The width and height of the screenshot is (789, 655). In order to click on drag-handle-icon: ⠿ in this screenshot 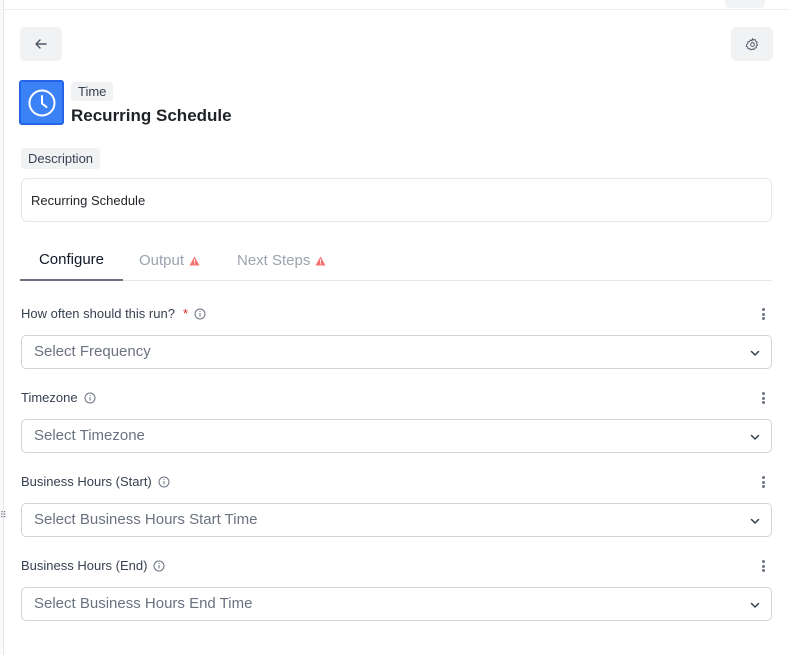, I will do `click(3, 518)`.